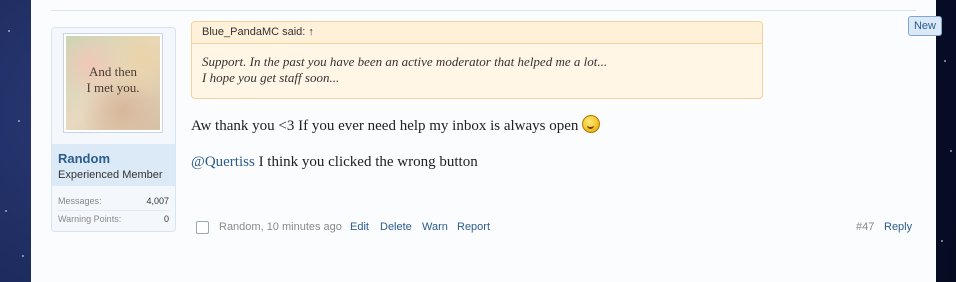  Describe the element at coordinates (80, 201) in the screenshot. I see `messages-label: Messages:` at that location.